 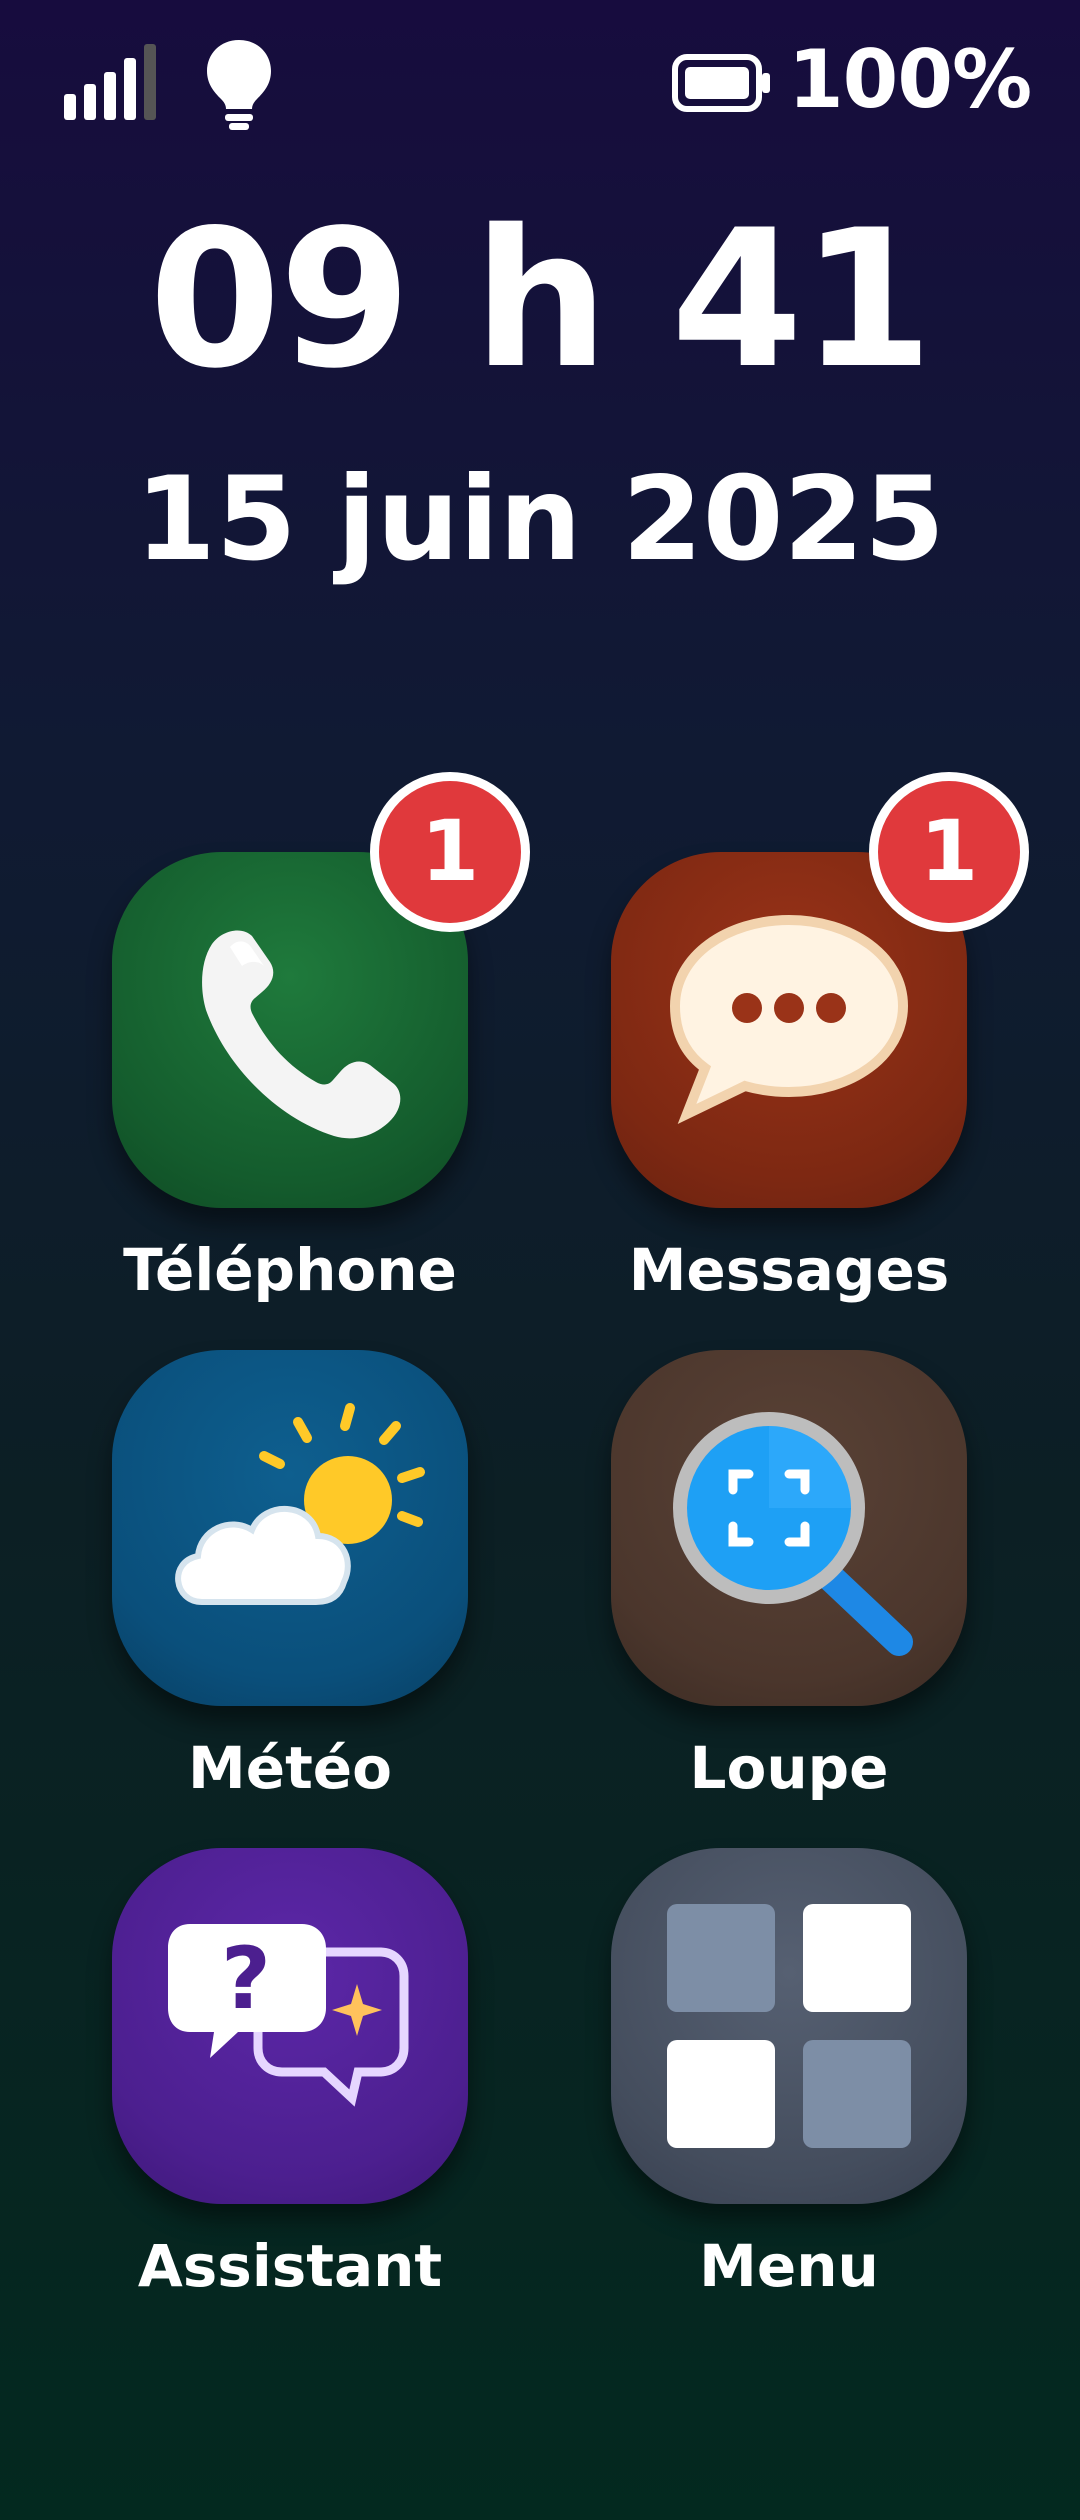 I want to click on app-label: Assistant, so click(x=290, y=2266).